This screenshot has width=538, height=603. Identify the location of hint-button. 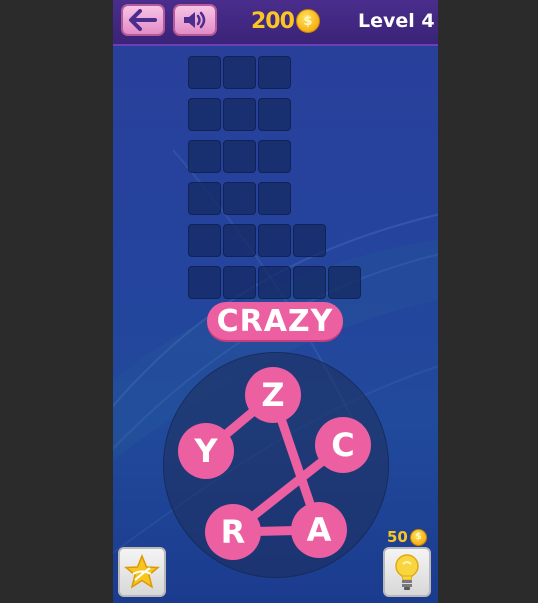
(407, 572).